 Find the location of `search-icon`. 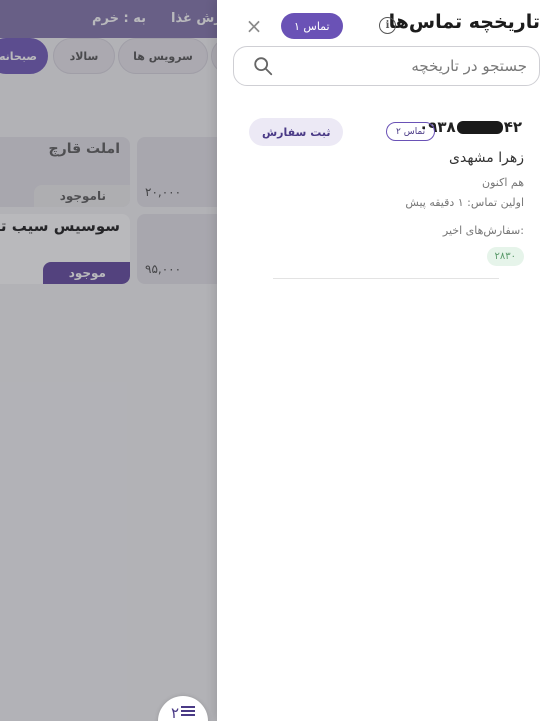

search-icon is located at coordinates (263, 66).